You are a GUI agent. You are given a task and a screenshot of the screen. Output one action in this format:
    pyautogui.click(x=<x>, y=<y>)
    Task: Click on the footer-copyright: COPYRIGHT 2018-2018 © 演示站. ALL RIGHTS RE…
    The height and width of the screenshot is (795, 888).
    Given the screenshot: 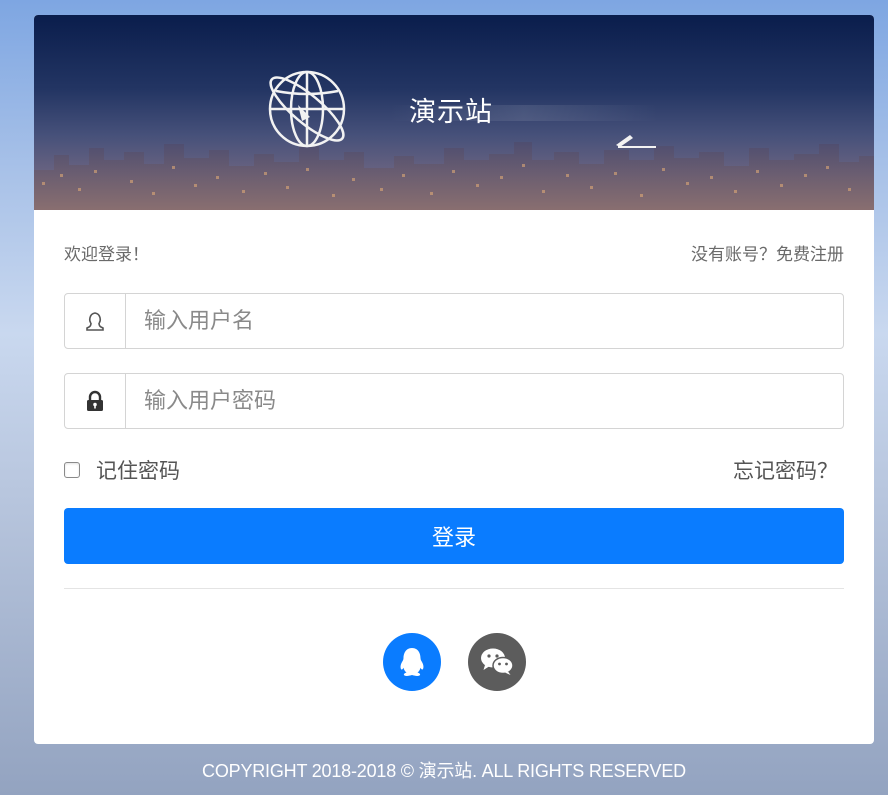 What is the action you would take?
    pyautogui.click(x=444, y=771)
    